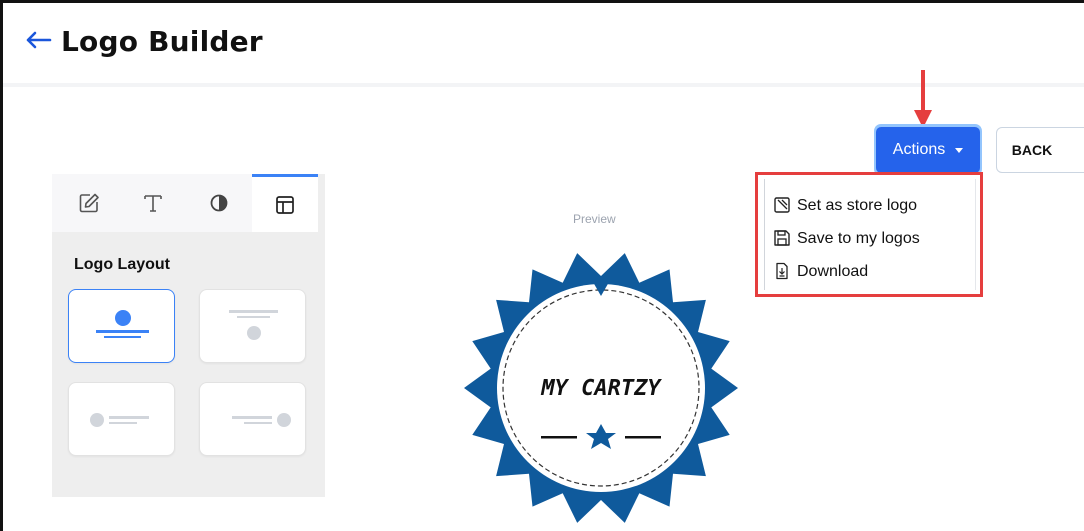 The height and width of the screenshot is (531, 1084). I want to click on tab-edit, so click(89, 203).